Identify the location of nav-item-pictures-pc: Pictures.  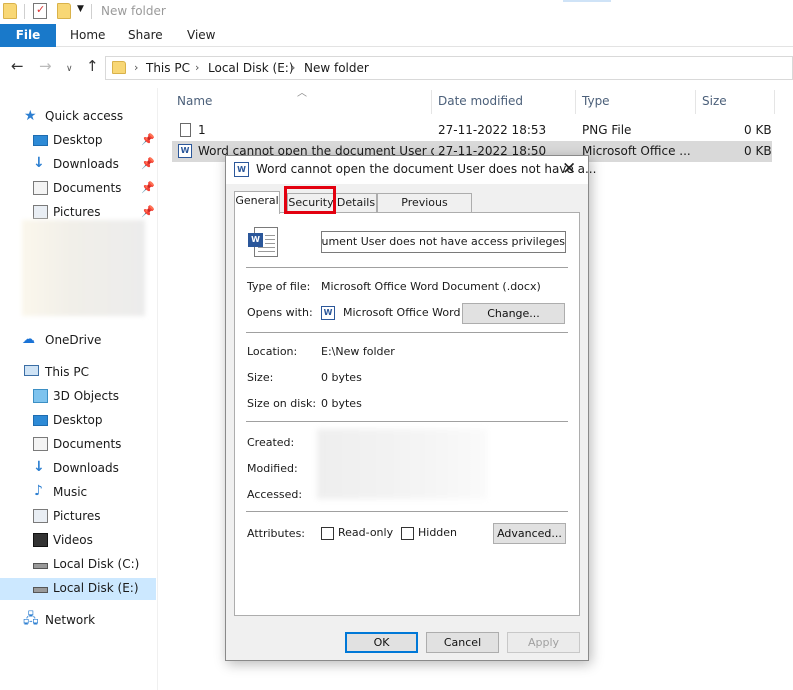
(78, 517).